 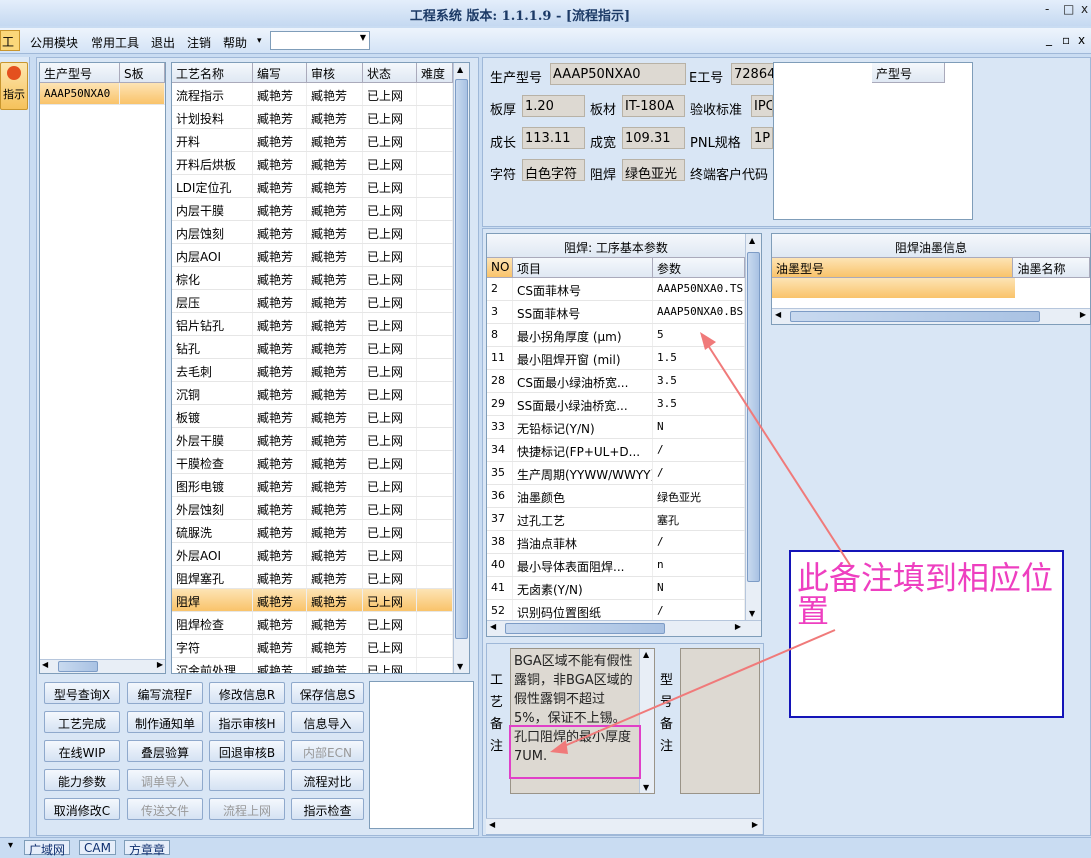 What do you see at coordinates (10, 845) in the screenshot?
I see `chevron-down-icon: ▾` at bounding box center [10, 845].